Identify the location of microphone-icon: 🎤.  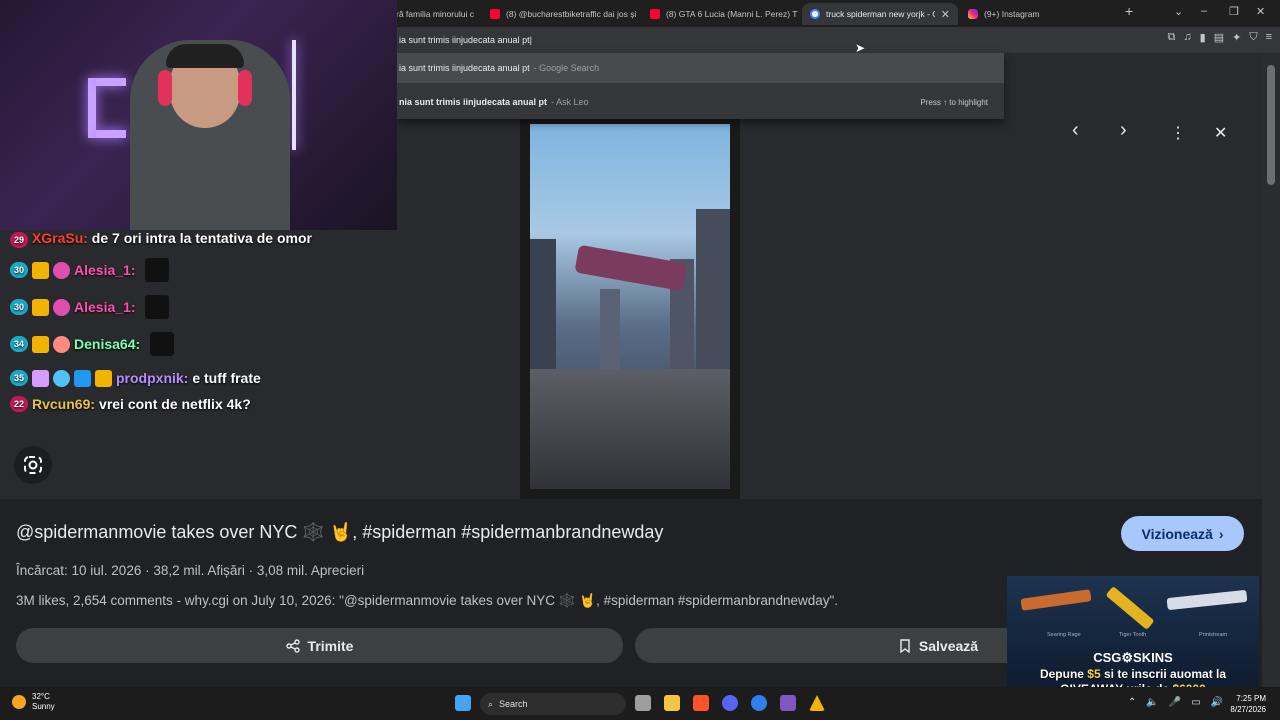
(1175, 702).